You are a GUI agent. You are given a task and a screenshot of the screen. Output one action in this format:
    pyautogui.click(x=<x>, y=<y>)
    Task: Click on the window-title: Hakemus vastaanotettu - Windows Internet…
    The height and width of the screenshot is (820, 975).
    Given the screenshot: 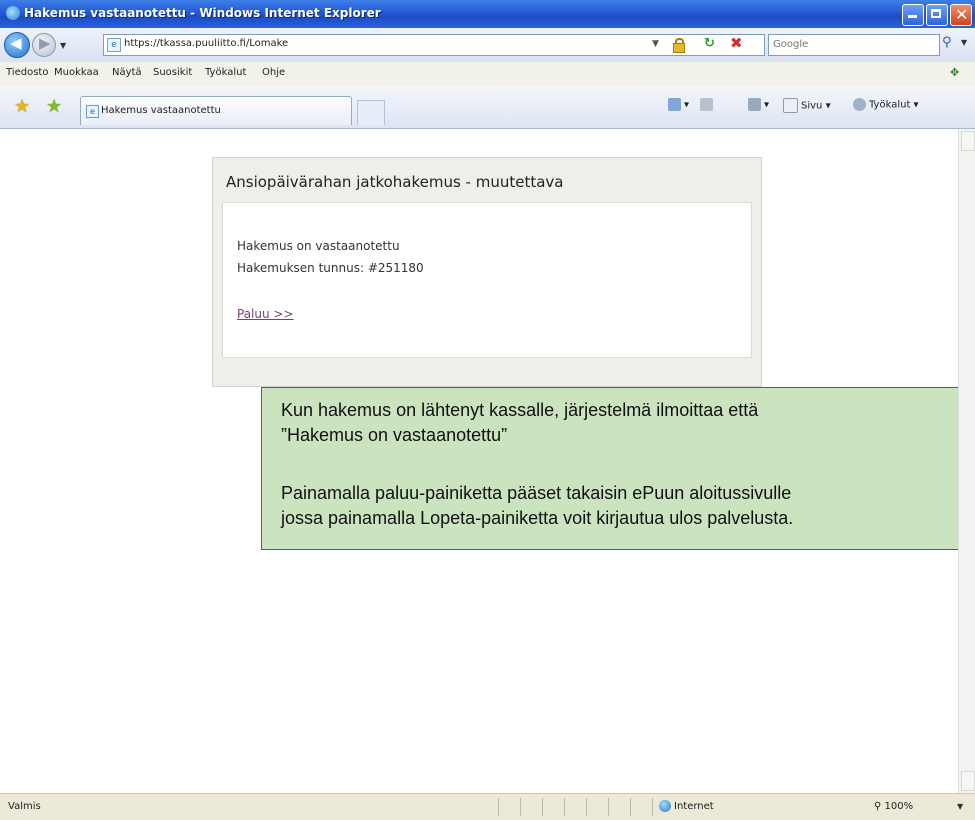 What is the action you would take?
    pyautogui.click(x=202, y=13)
    